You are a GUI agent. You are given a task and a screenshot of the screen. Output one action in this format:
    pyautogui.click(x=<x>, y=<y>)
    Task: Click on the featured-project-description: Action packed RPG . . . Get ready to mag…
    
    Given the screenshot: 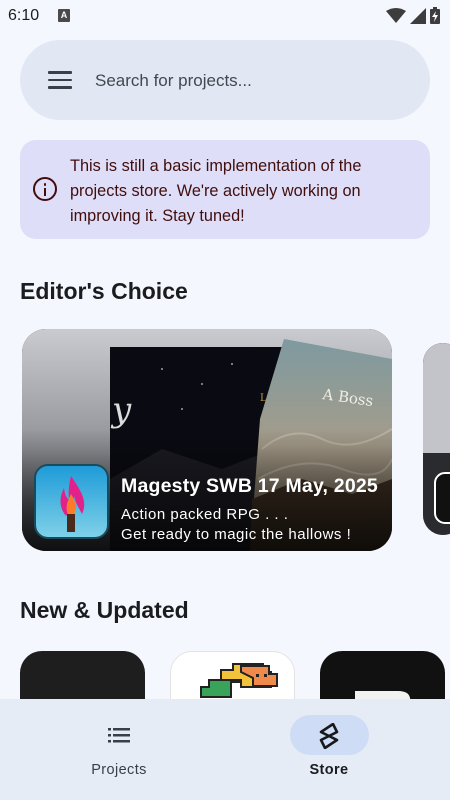 What is the action you would take?
    pyautogui.click(x=236, y=524)
    